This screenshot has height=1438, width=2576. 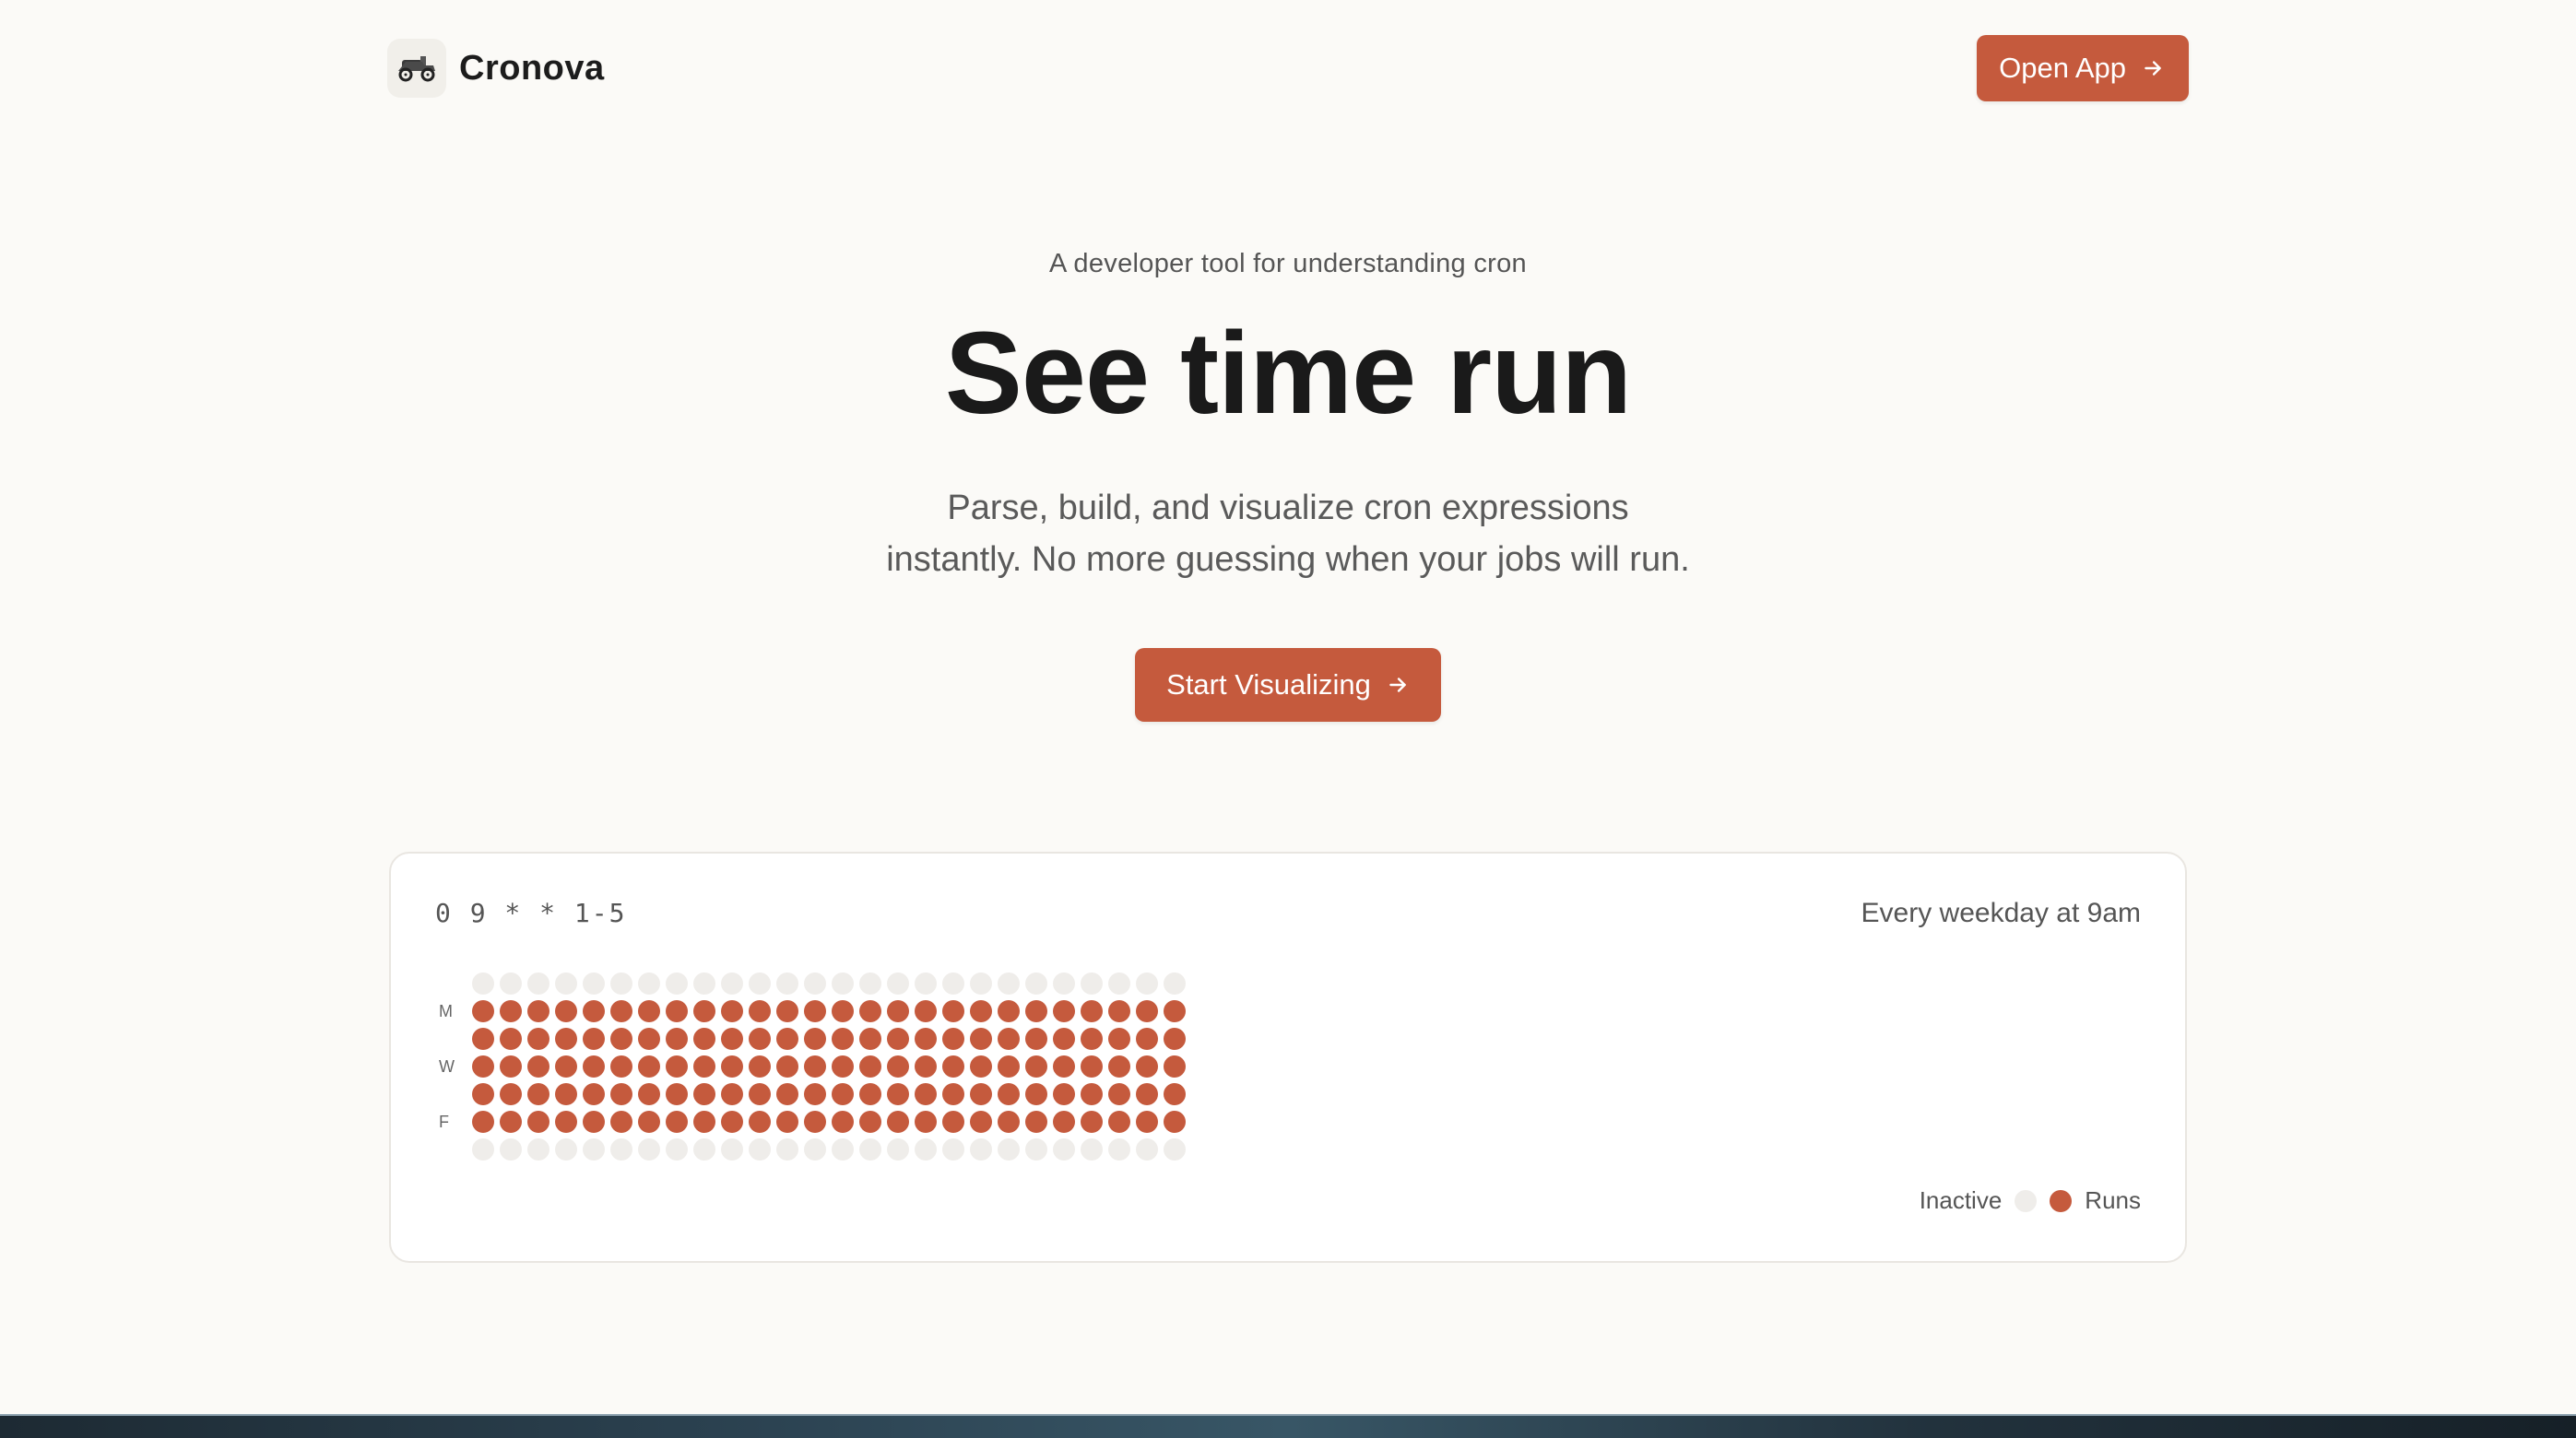 I want to click on legend-inactive-dot, so click(x=2026, y=1200).